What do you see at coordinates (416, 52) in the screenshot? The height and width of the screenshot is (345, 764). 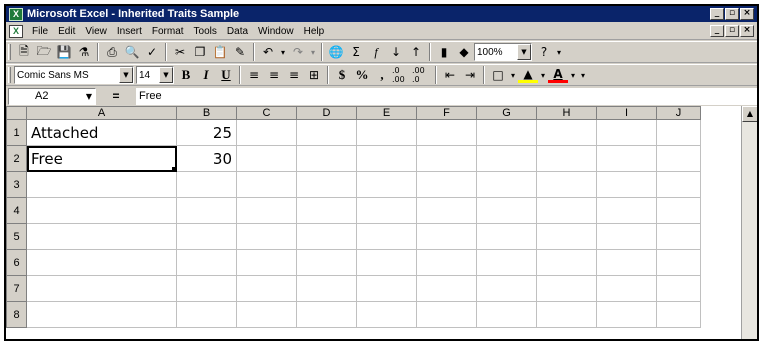 I see `sort-descending-icon: ↑` at bounding box center [416, 52].